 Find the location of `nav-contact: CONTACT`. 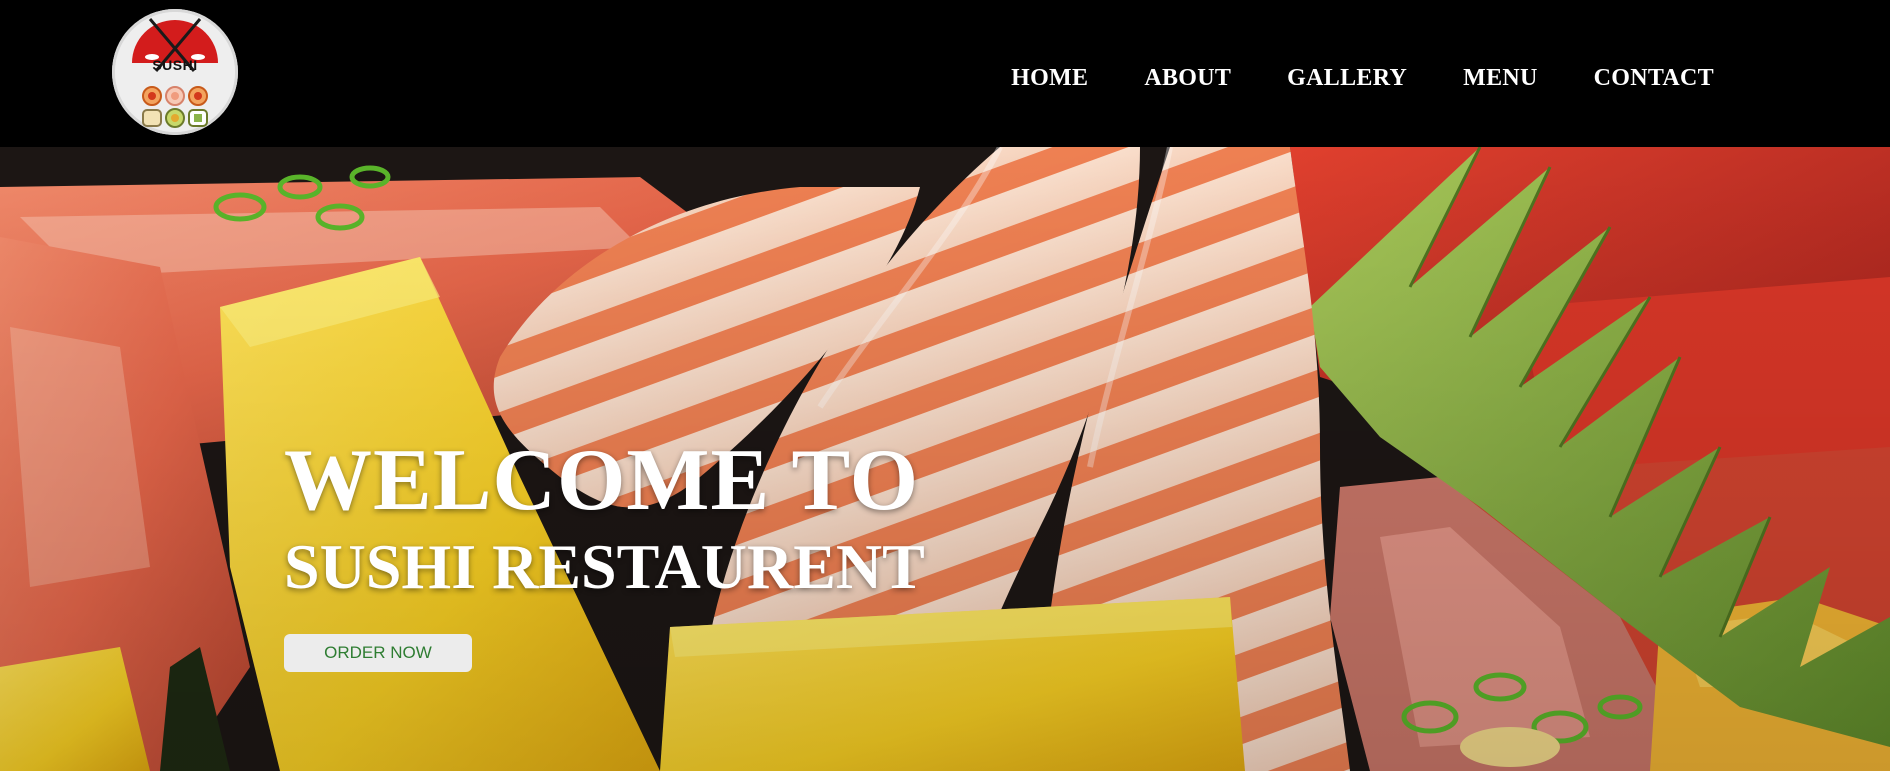

nav-contact: CONTACT is located at coordinates (1654, 78).